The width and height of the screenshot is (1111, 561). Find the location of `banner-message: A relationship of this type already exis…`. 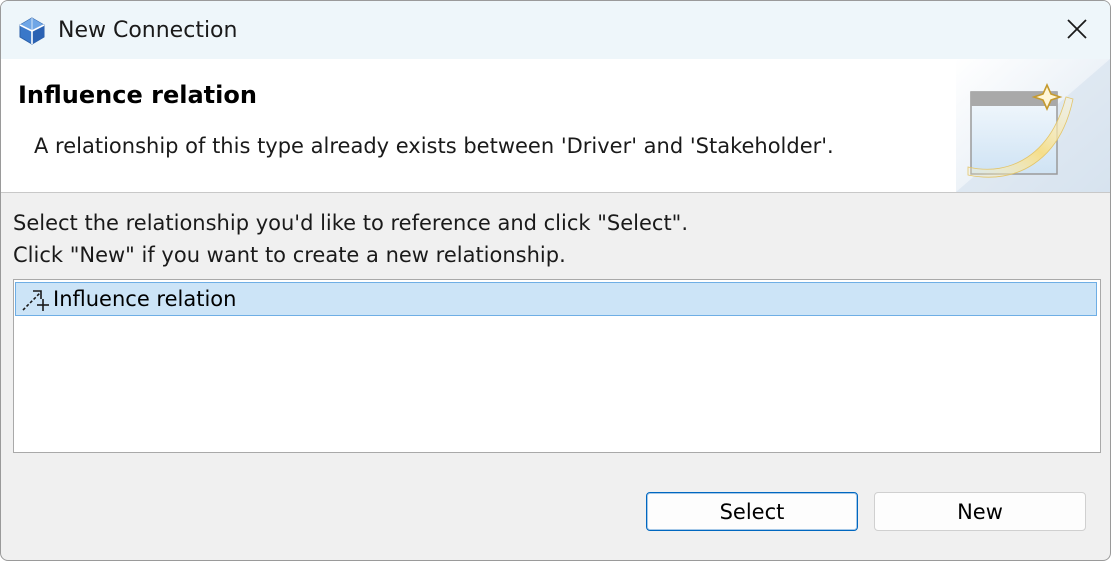

banner-message: A relationship of this type already exis… is located at coordinates (434, 146).